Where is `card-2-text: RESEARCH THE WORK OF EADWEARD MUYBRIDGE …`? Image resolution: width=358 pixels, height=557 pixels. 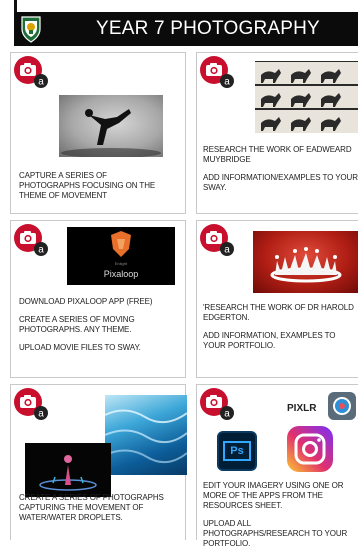 card-2-text: RESEARCH THE WORK OF EADWEARD MUYBRIDGE … is located at coordinates (280, 173).